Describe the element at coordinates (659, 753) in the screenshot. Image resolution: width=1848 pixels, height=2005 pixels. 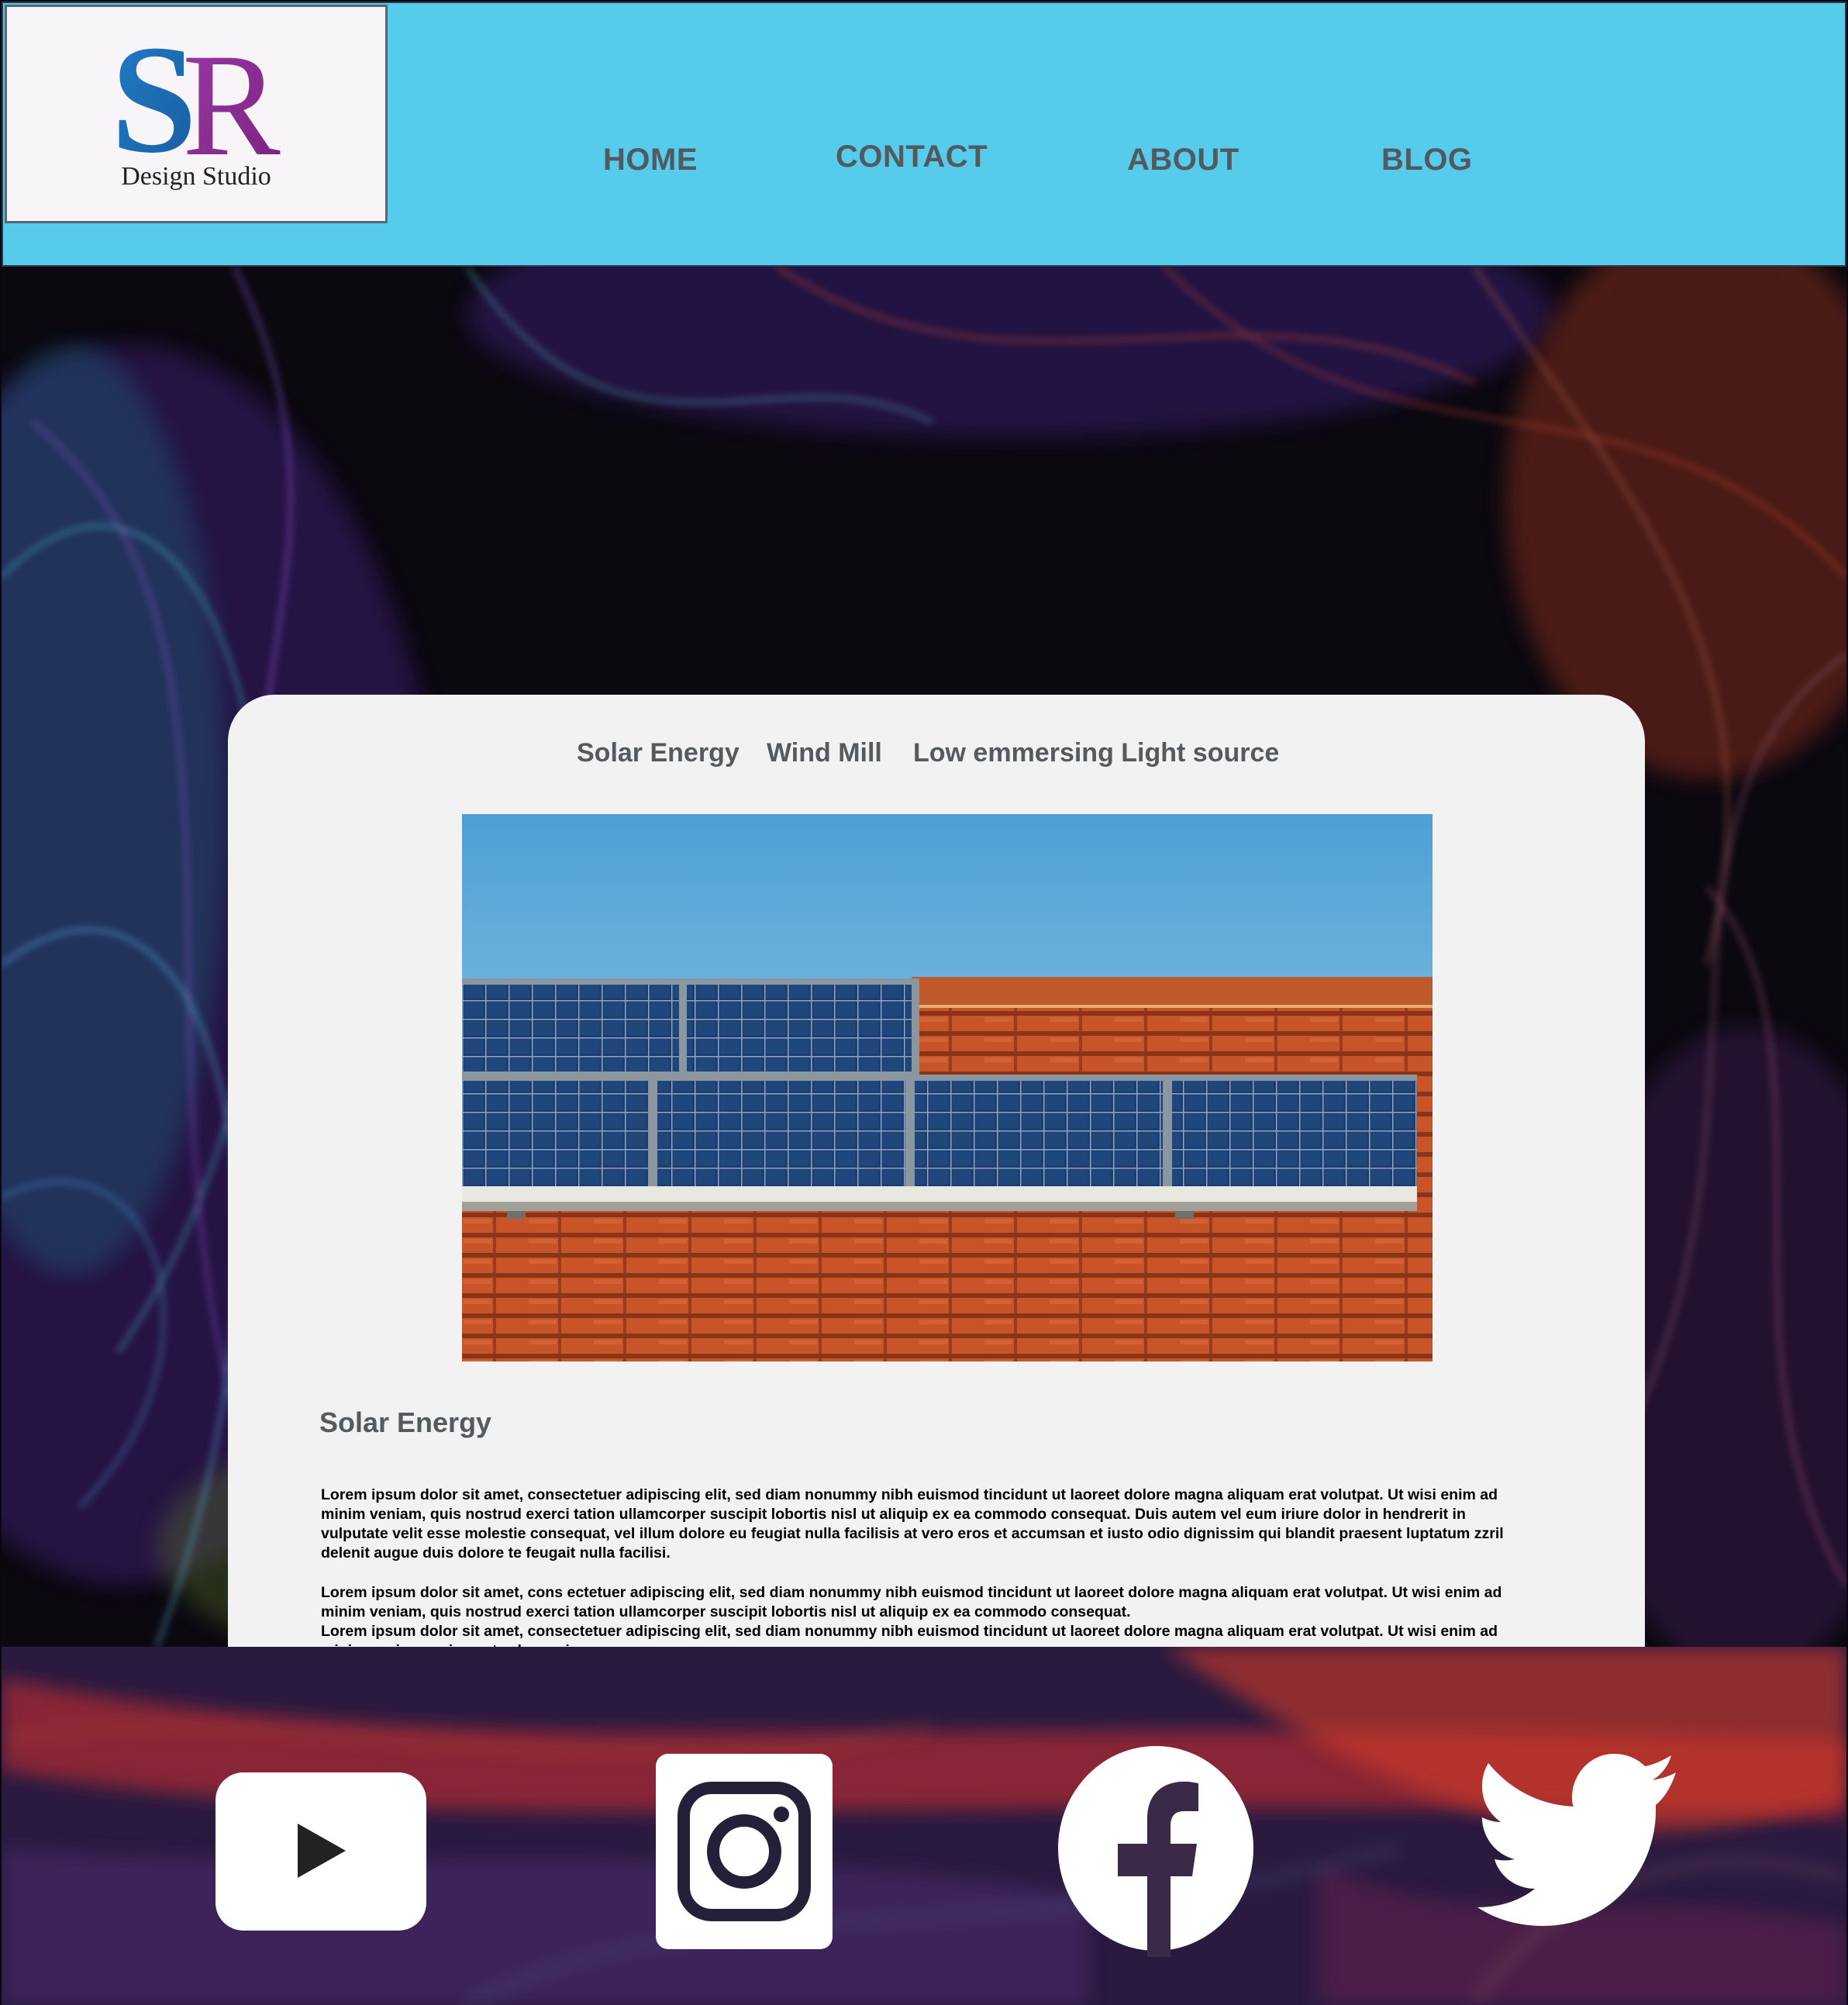
I see `tab-solar-energy: Solar Energy` at that location.